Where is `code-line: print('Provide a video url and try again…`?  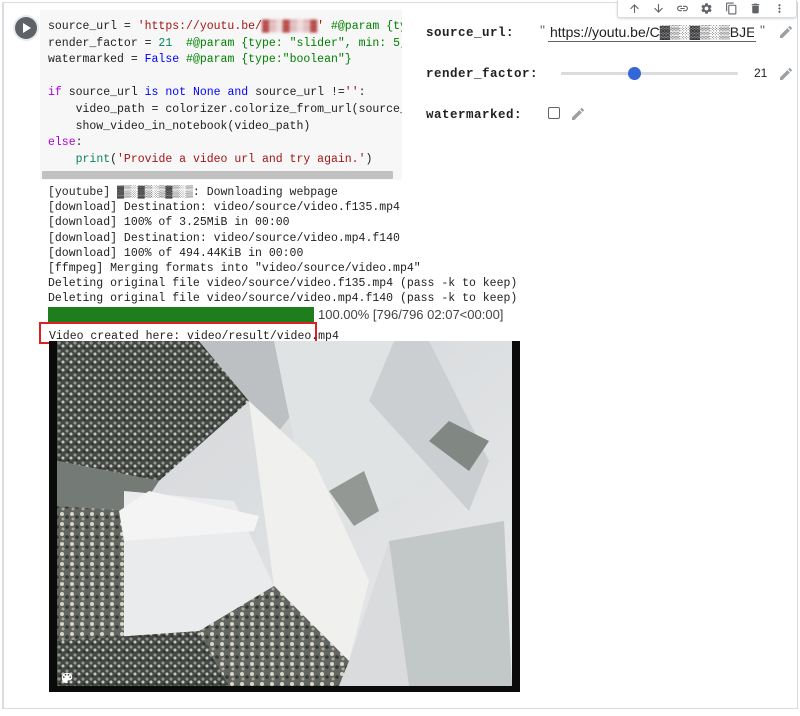 code-line: print('Provide a video url and try again… is located at coordinates (225, 160).